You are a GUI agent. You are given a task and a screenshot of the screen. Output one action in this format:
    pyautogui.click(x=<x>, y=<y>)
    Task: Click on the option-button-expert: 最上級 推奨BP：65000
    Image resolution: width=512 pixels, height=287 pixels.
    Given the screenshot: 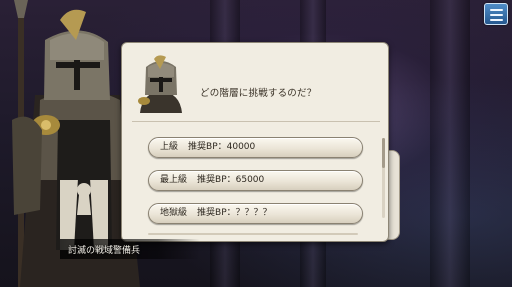 What is the action you would take?
    pyautogui.click(x=255, y=180)
    